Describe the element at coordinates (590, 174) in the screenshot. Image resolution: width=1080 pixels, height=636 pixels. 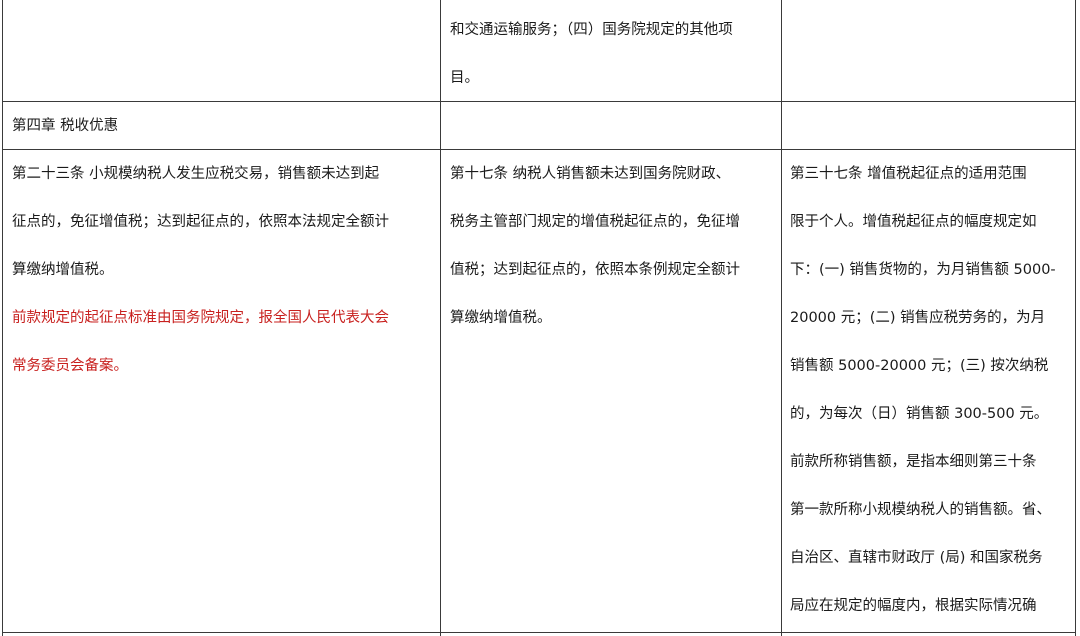
I see `text-line: 第十七条 纳税人销售额未达到国务院财政、` at that location.